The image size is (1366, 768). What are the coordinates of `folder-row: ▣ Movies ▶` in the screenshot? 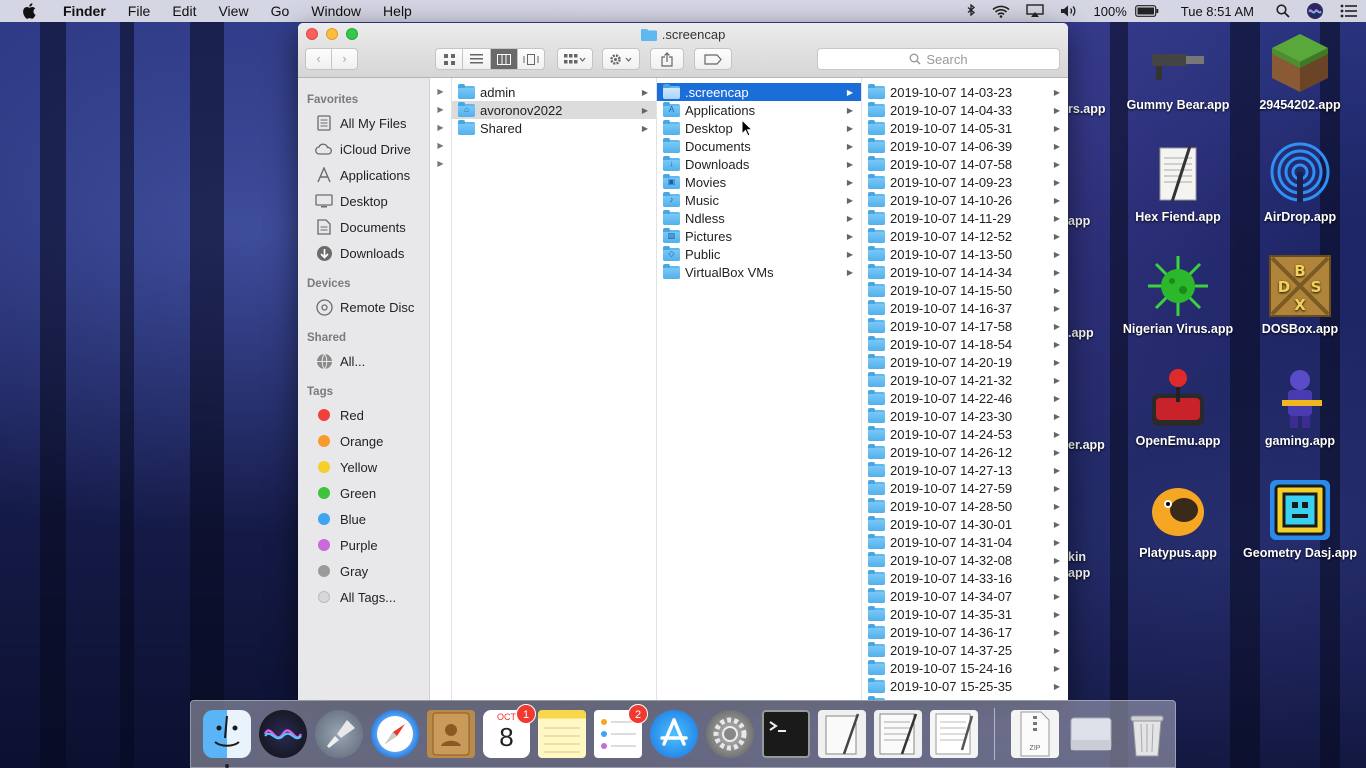 It's located at (759, 182).